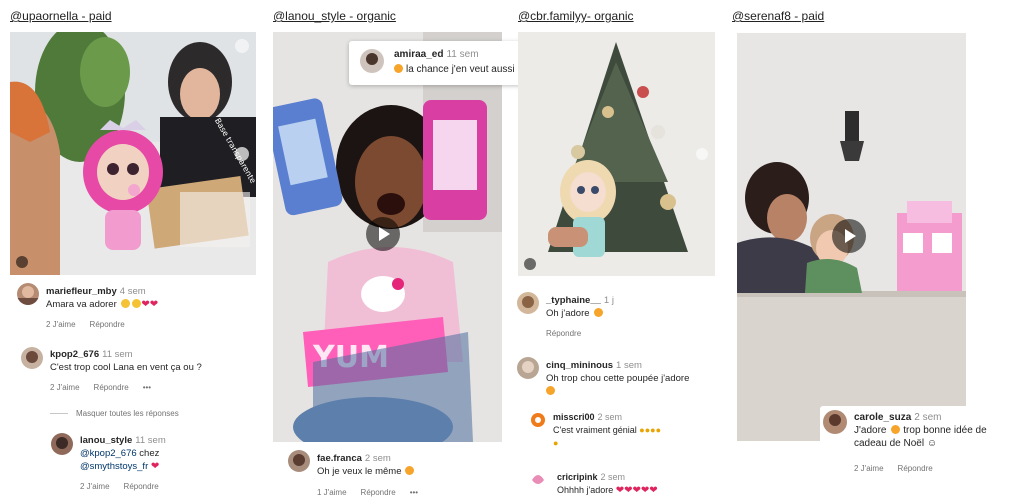 This screenshot has height=503, width=1030. Describe the element at coordinates (579, 365) in the screenshot. I see `comment-username: cinq_mininous` at that location.